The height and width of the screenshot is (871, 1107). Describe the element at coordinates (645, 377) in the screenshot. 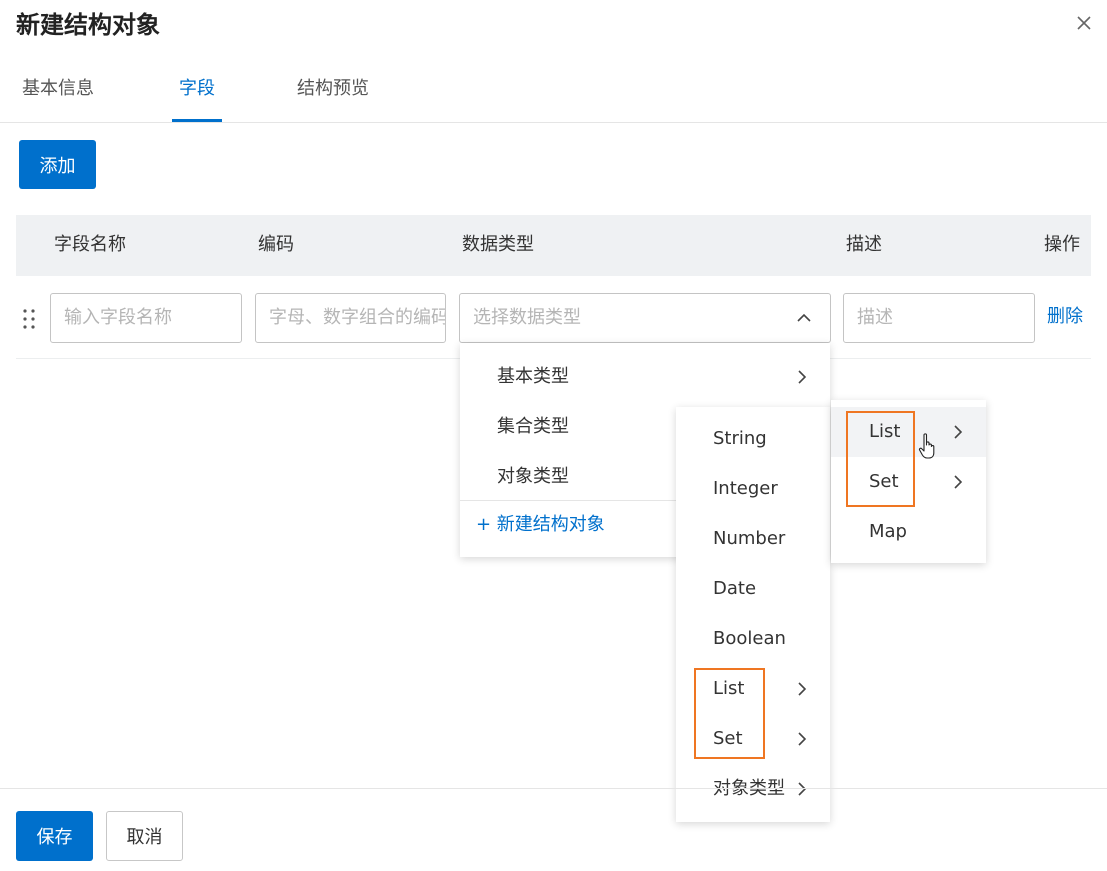

I see `menu-item-basic-type: 基本类型` at that location.